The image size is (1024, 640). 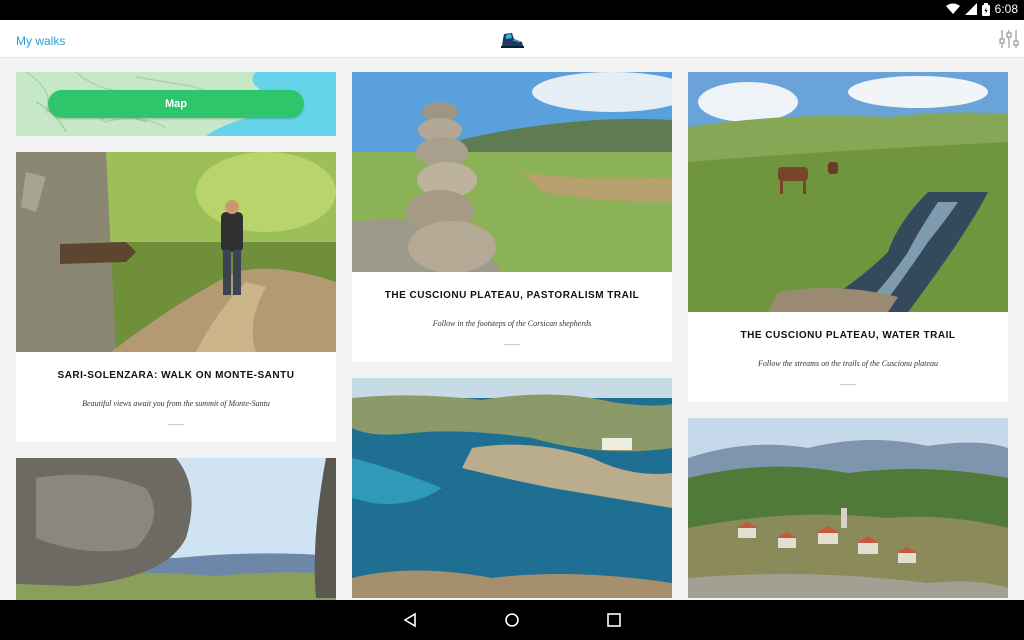 What do you see at coordinates (410, 620) in the screenshot?
I see `back-icon` at bounding box center [410, 620].